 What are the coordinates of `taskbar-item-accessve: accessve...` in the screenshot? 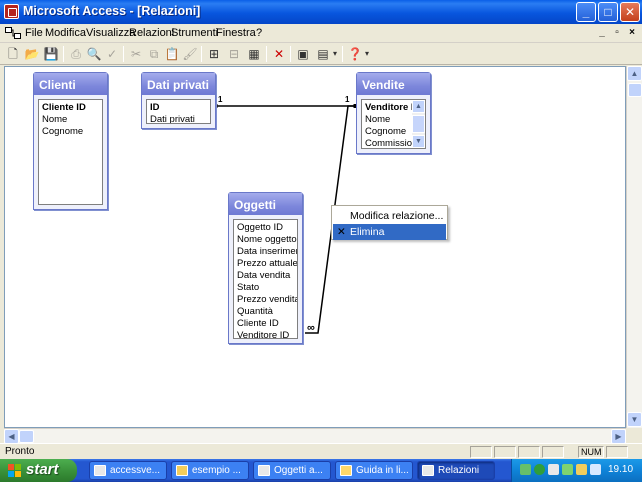 It's located at (128, 470).